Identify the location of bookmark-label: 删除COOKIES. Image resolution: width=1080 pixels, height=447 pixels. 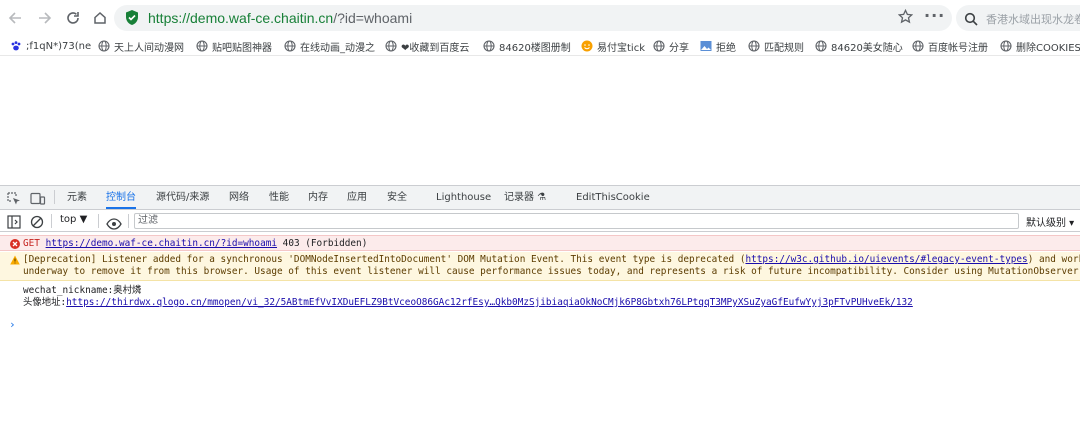
(1048, 48).